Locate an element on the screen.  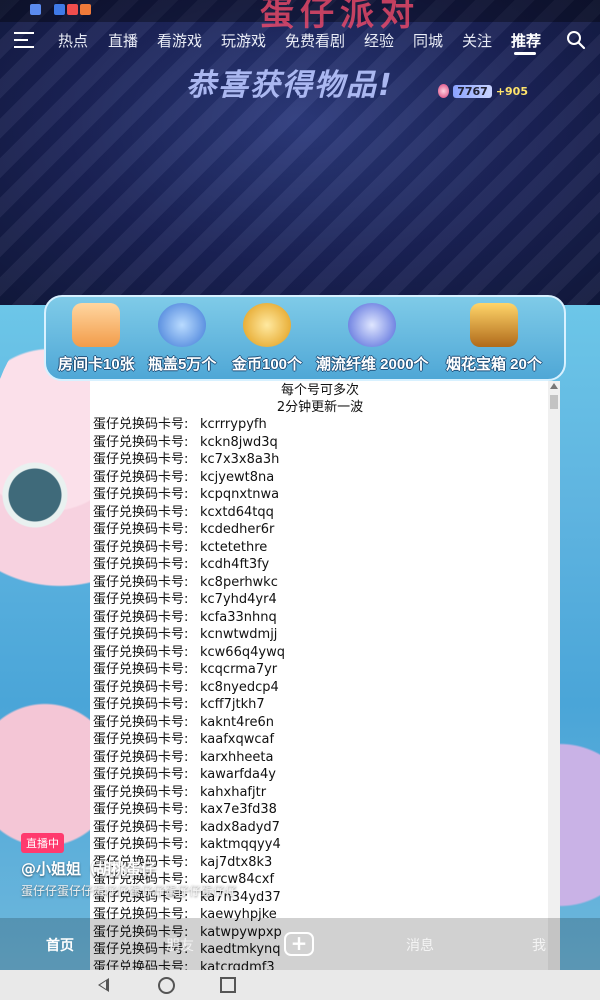
scrollbar-thumb is located at coordinates (554, 402).